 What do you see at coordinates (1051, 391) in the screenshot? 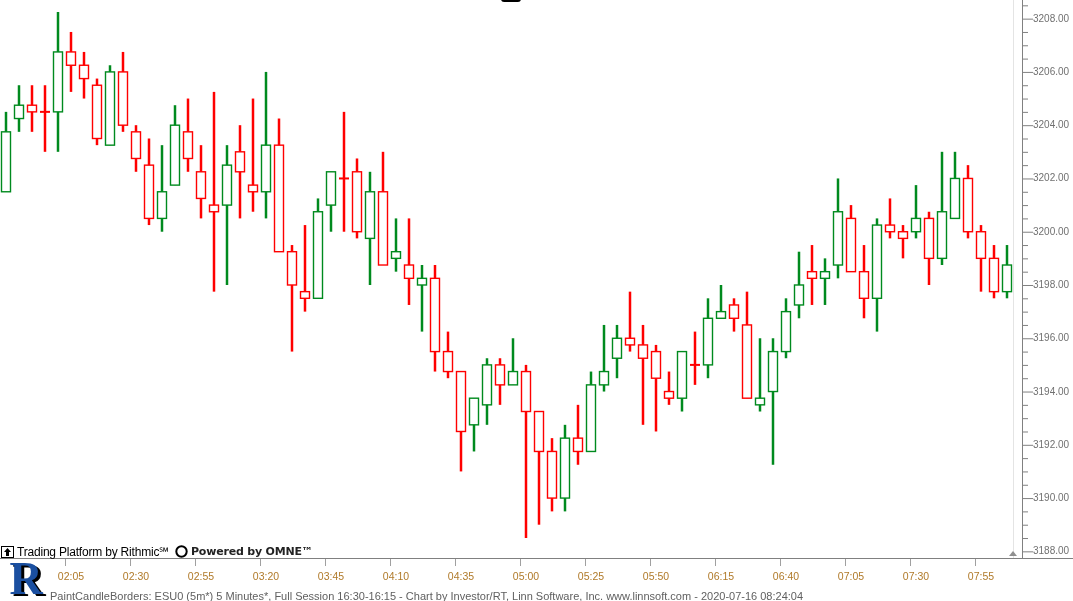
I see `price-label: 3194.00` at bounding box center [1051, 391].